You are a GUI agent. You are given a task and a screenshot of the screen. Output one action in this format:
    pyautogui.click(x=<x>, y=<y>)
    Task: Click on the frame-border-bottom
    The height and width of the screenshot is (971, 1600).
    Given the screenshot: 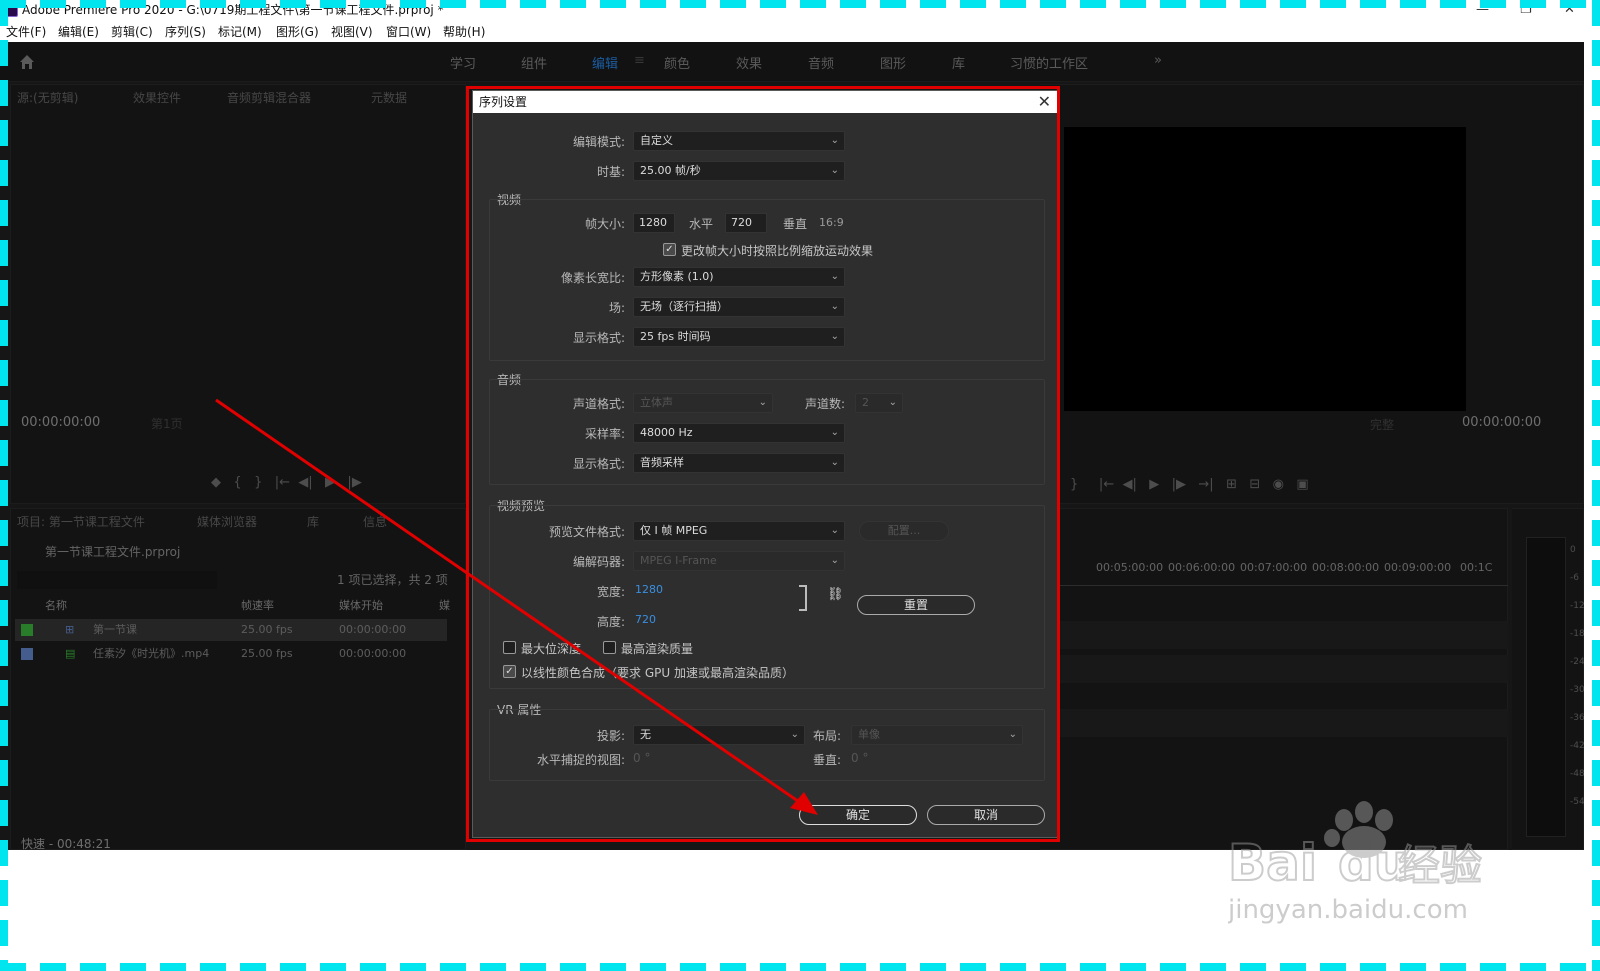 What is the action you would take?
    pyautogui.click(x=800, y=967)
    